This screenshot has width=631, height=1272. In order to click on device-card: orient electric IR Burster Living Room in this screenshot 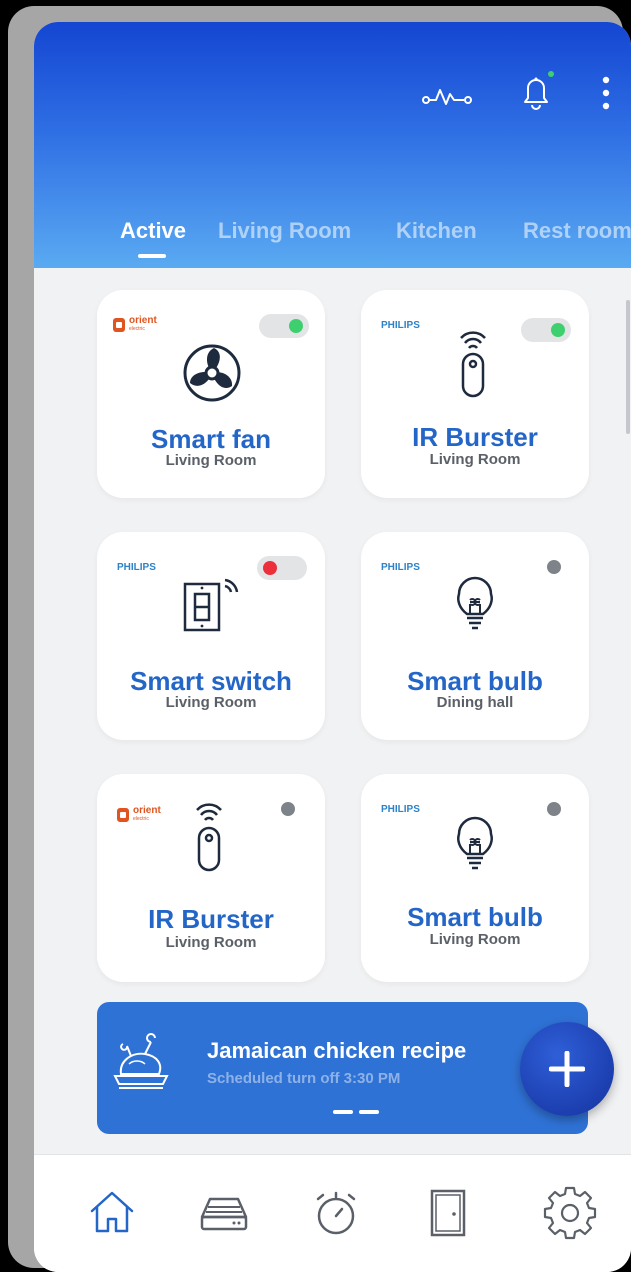, I will do `click(211, 878)`.